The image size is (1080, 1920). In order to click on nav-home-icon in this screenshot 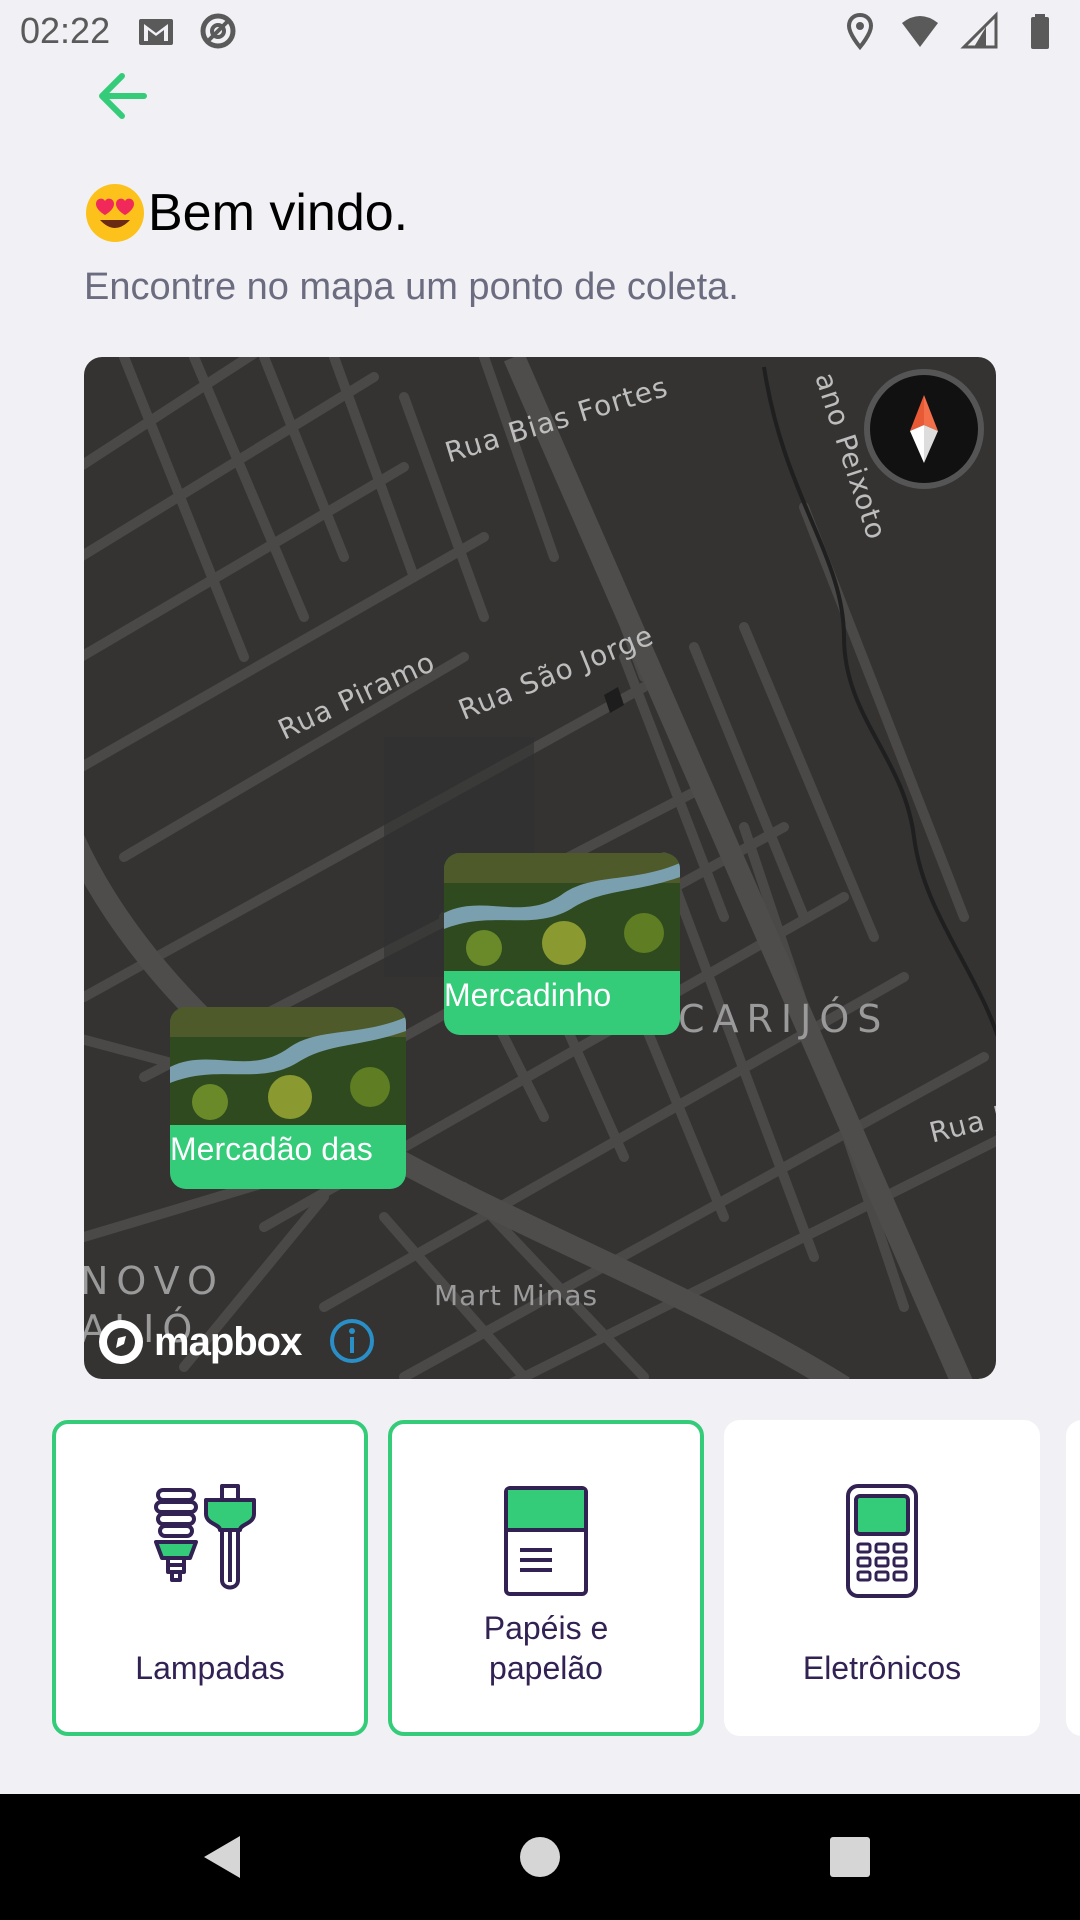, I will do `click(540, 1857)`.